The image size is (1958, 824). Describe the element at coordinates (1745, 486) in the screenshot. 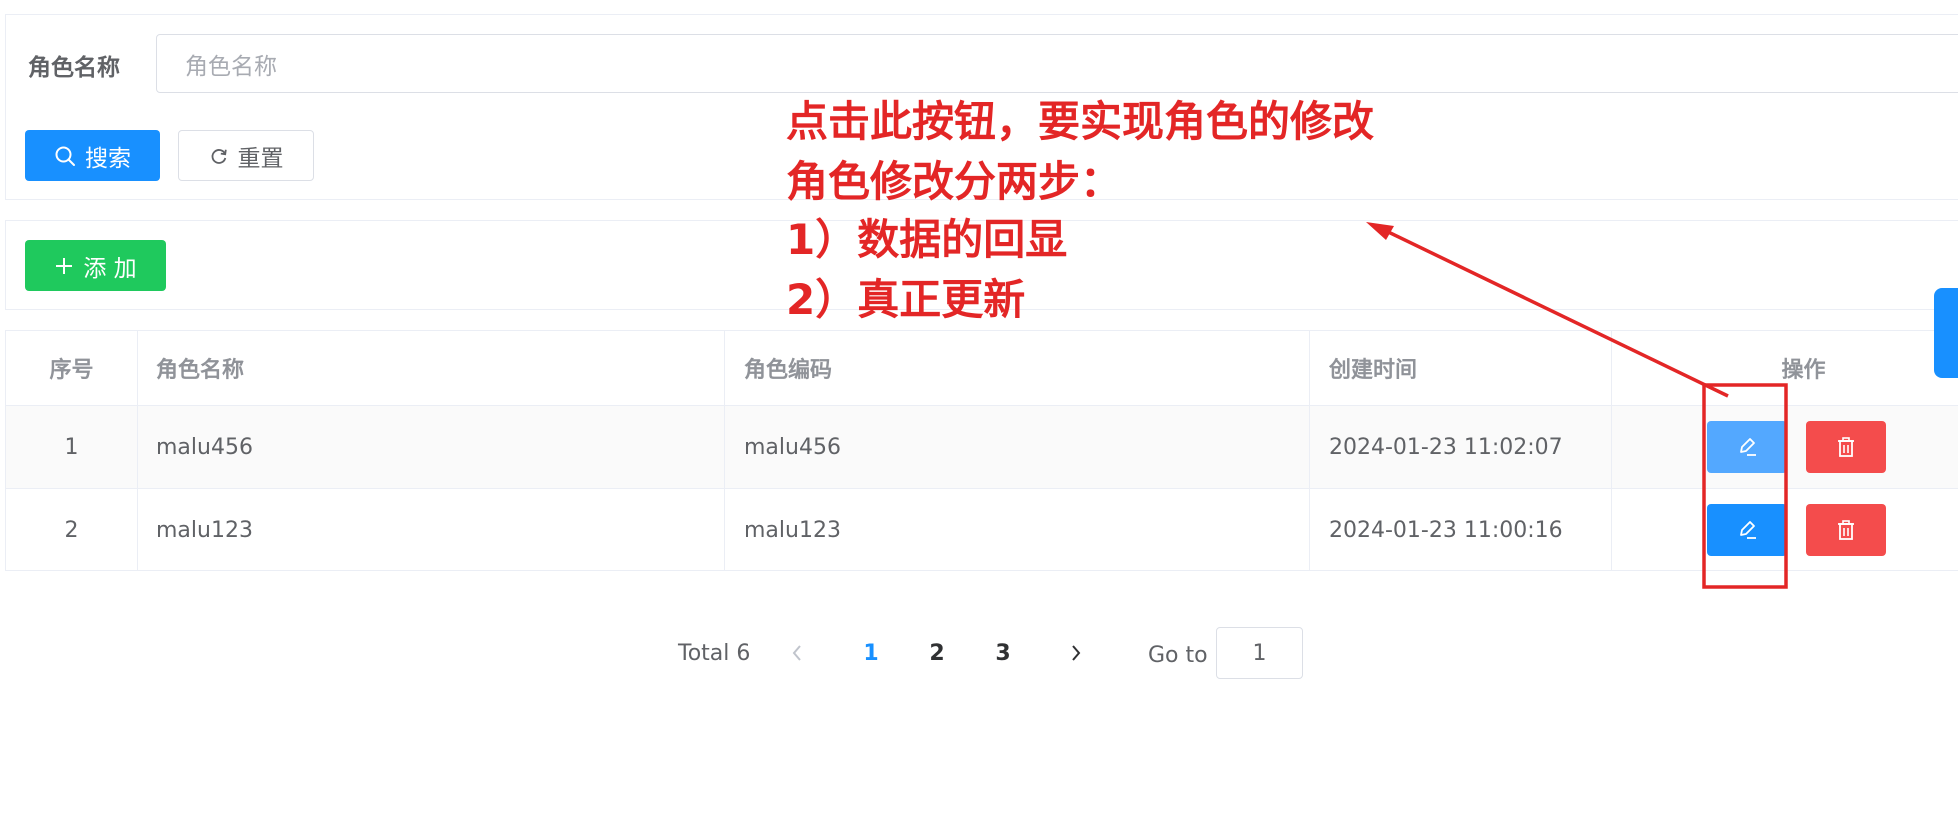

I see `annotation-highlight-box` at that location.